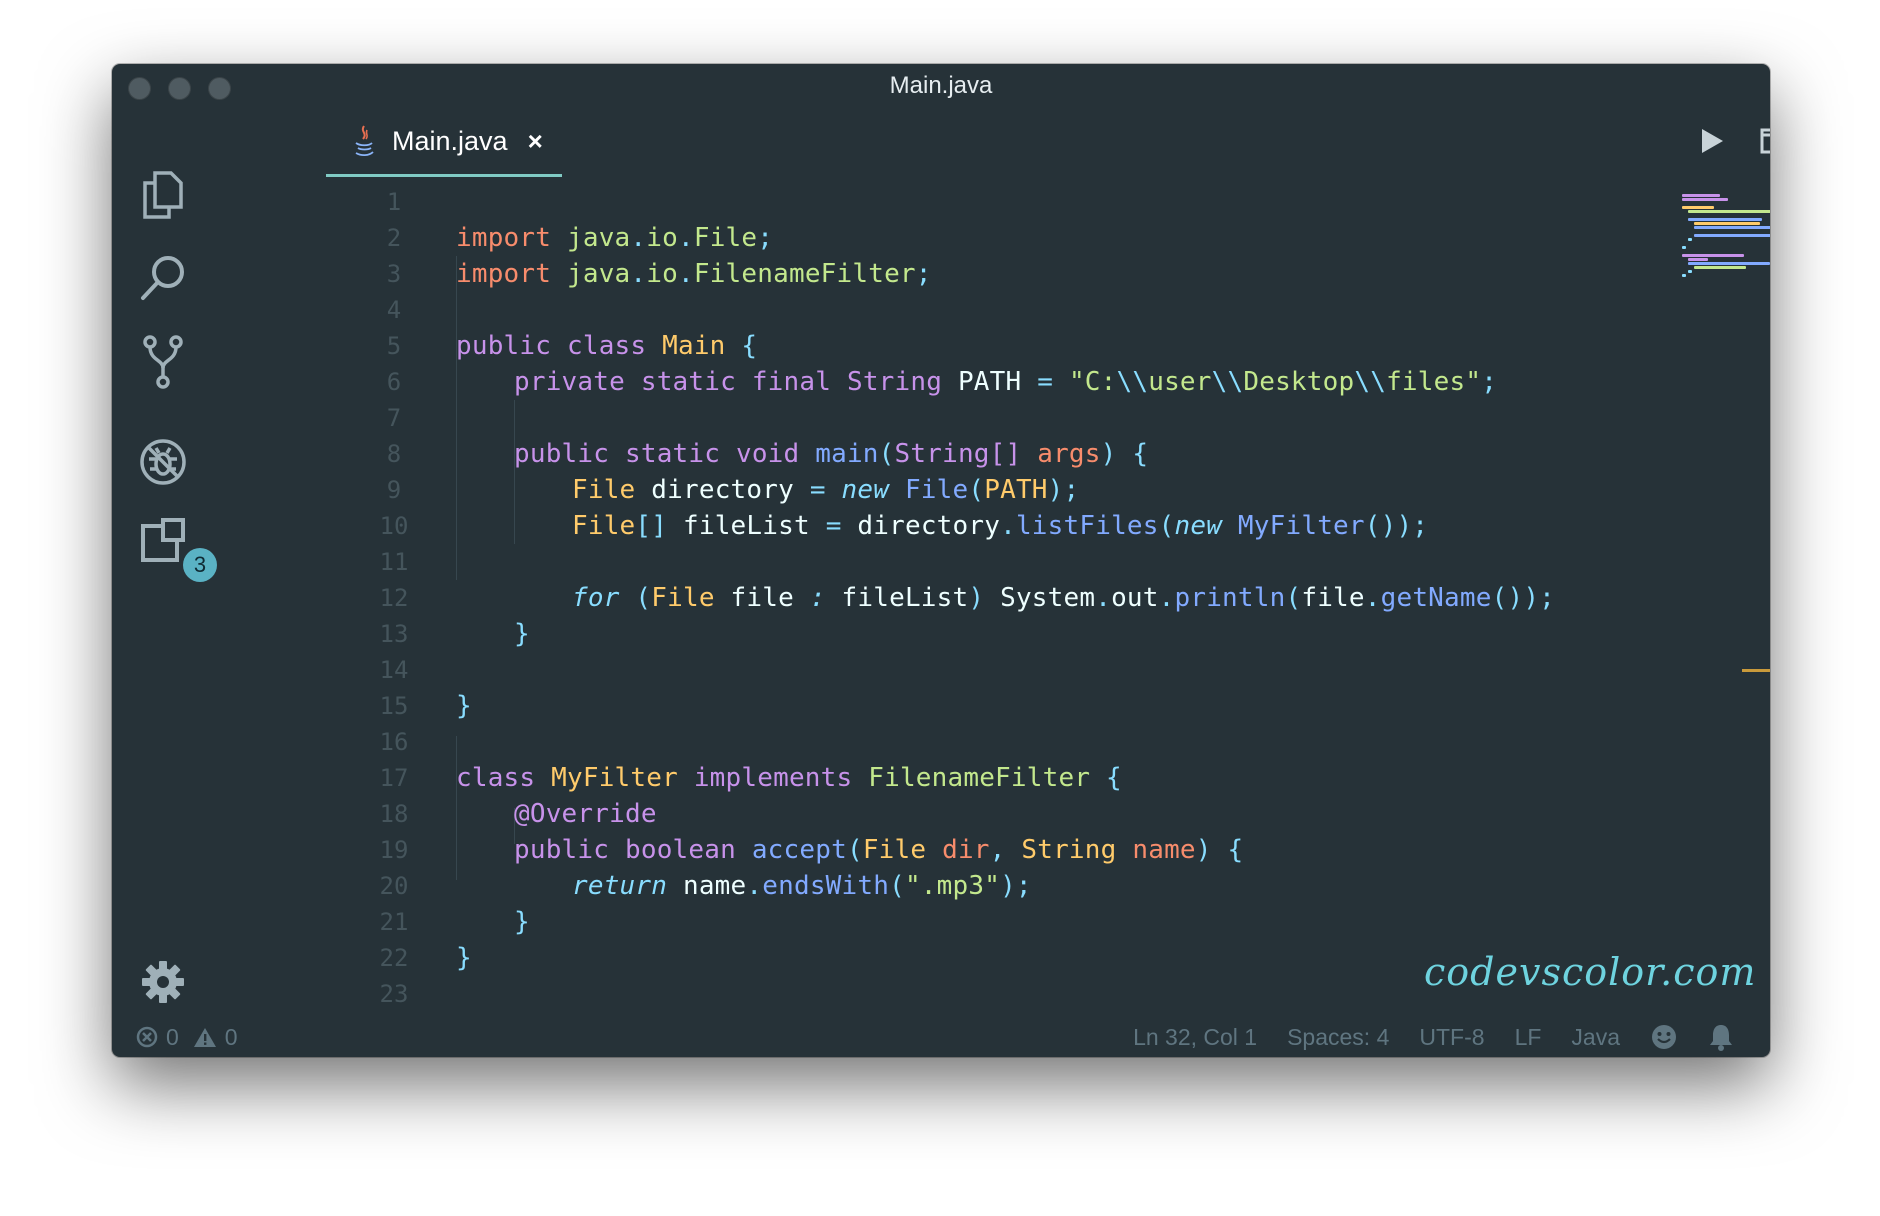  I want to click on line-number: 15, so click(394, 706).